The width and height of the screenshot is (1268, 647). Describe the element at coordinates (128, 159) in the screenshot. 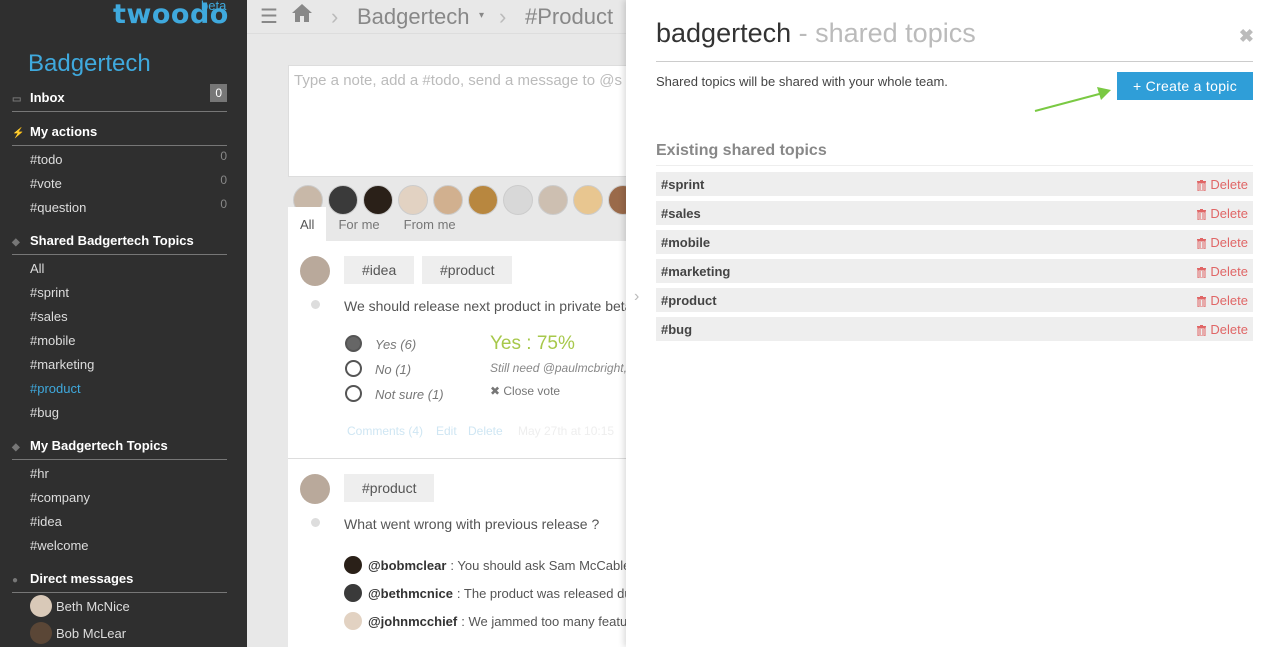

I see `sidebar-item-todo: #todo 0` at that location.